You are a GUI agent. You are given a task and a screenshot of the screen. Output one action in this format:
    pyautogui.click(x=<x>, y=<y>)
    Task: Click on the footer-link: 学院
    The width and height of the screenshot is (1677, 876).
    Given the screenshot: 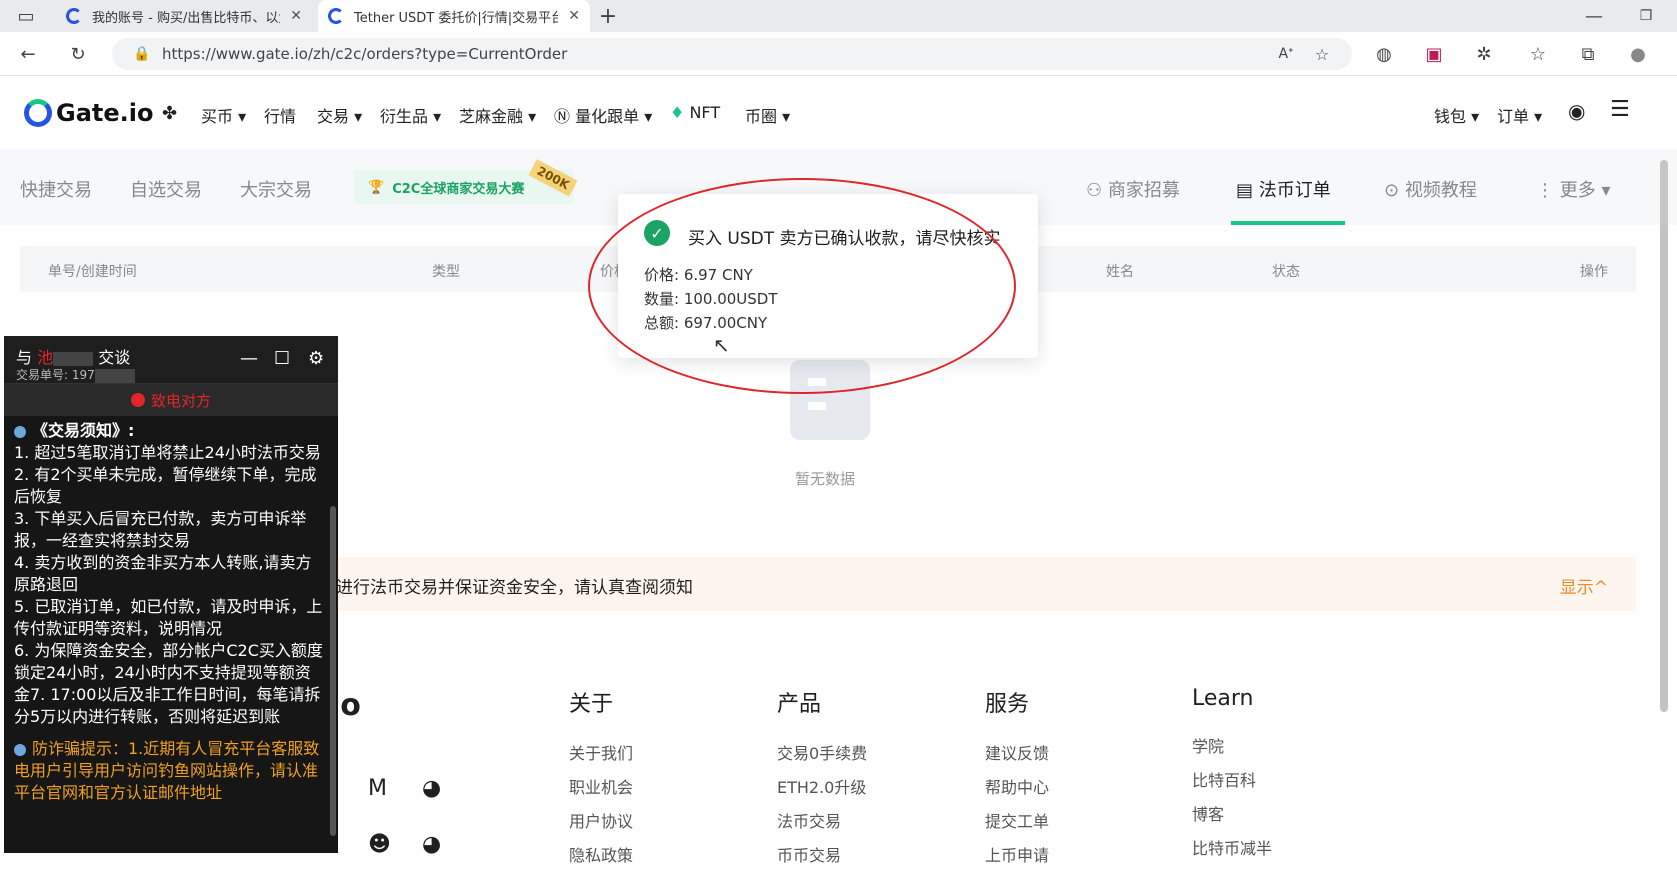 What is the action you would take?
    pyautogui.click(x=1232, y=750)
    